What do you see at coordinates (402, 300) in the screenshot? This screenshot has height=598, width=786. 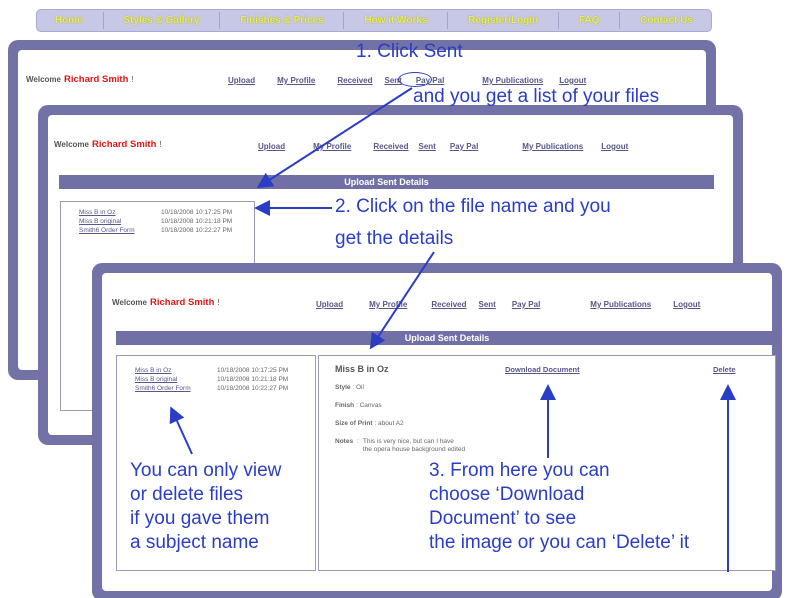 I see `arrow-to-details-header` at bounding box center [402, 300].